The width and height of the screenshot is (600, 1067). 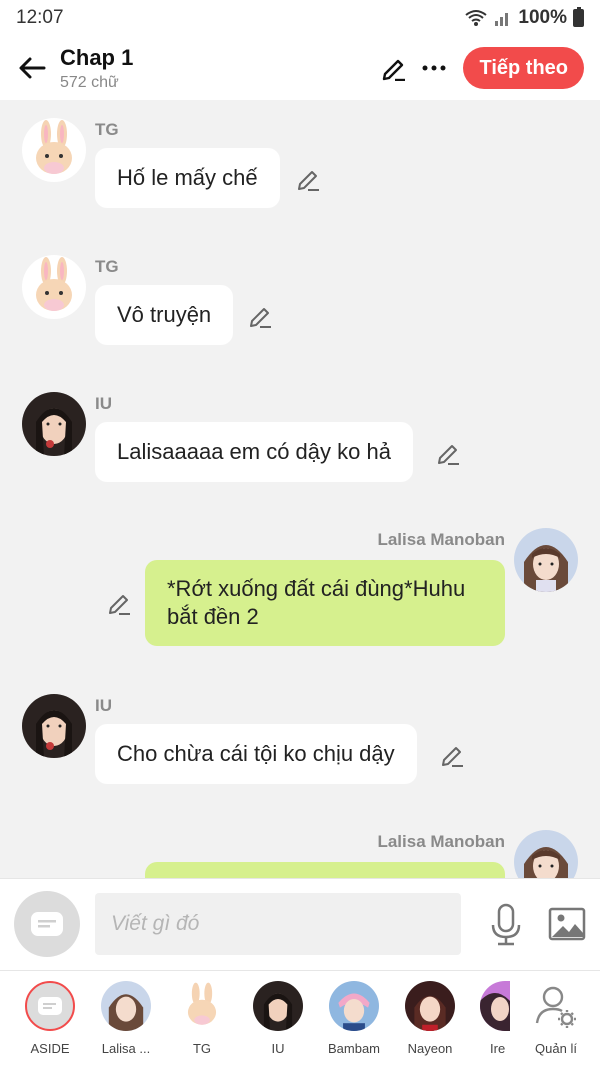 What do you see at coordinates (213, 616) in the screenshot?
I see `message-text-line: bắt đền 2` at bounding box center [213, 616].